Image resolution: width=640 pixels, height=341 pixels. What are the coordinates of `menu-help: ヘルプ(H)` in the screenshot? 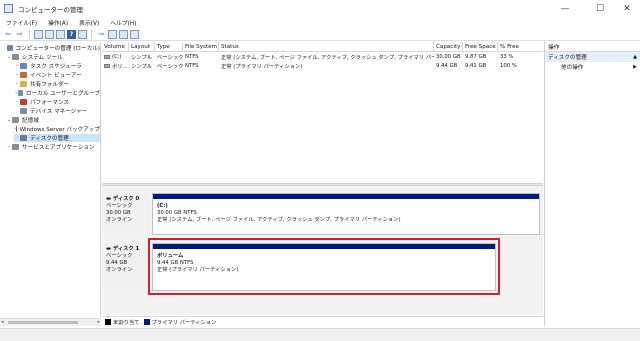 It's located at (123, 22).